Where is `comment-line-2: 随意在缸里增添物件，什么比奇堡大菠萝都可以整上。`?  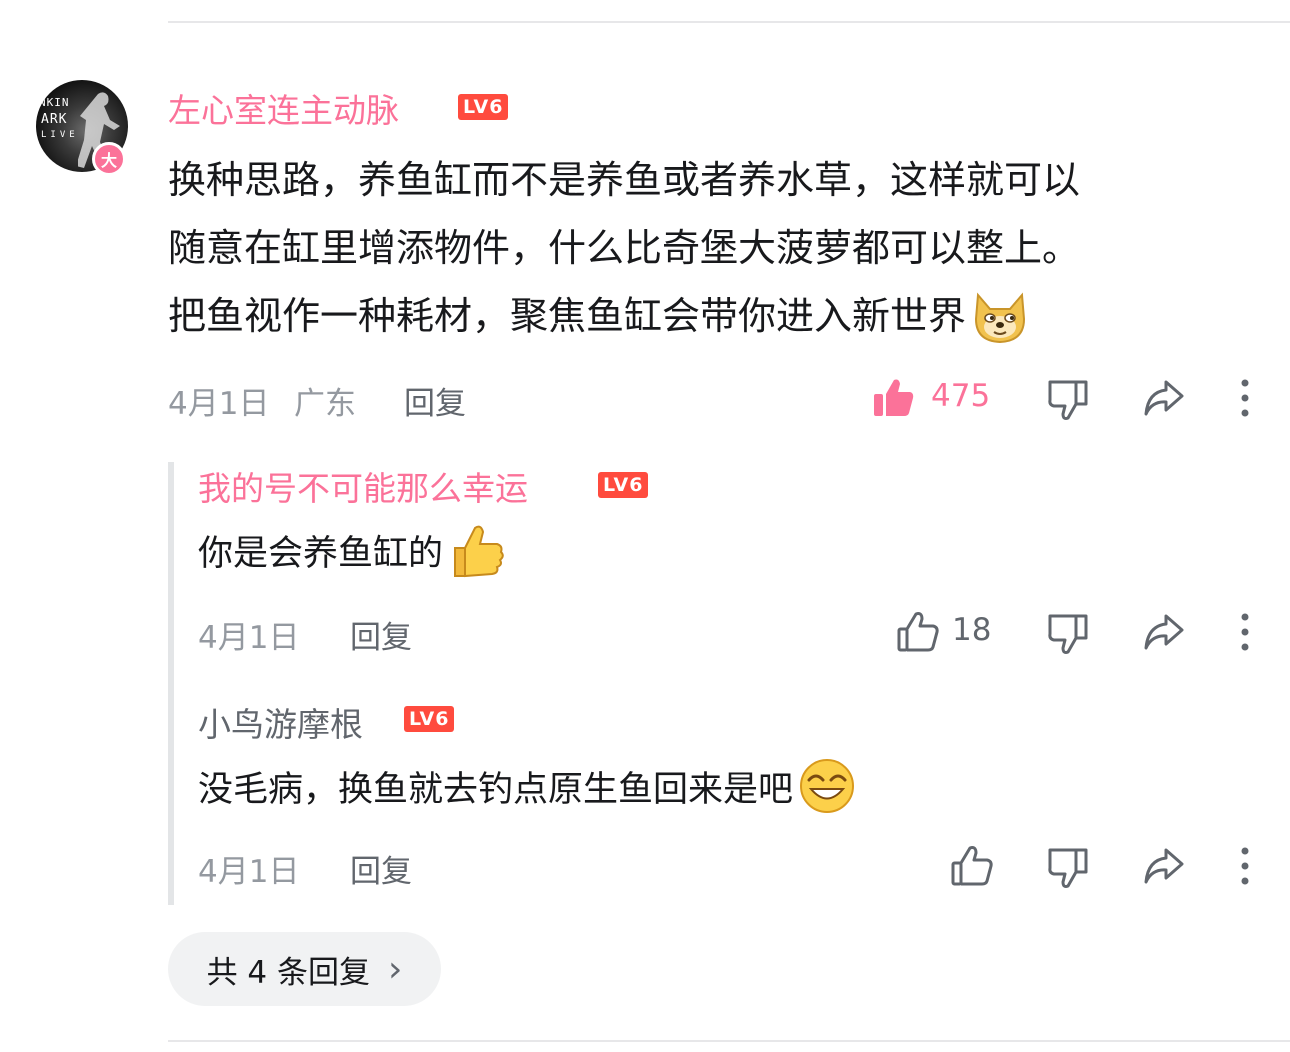
comment-line-2: 随意在缸里增添物件，什么比奇堡大菠萝都可以整上。 is located at coordinates (624, 248).